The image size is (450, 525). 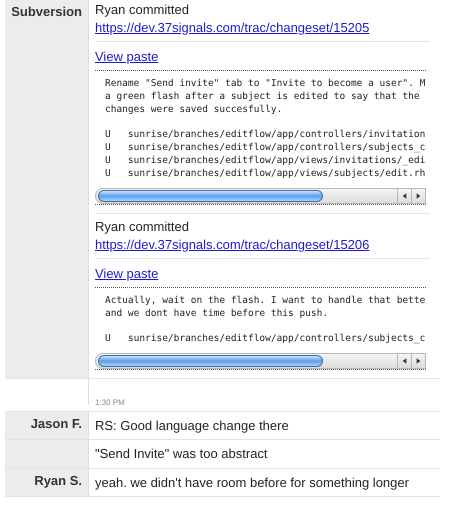 I want to click on paste-line: a green flash after a subject is edited to say that the, so click(x=263, y=96).